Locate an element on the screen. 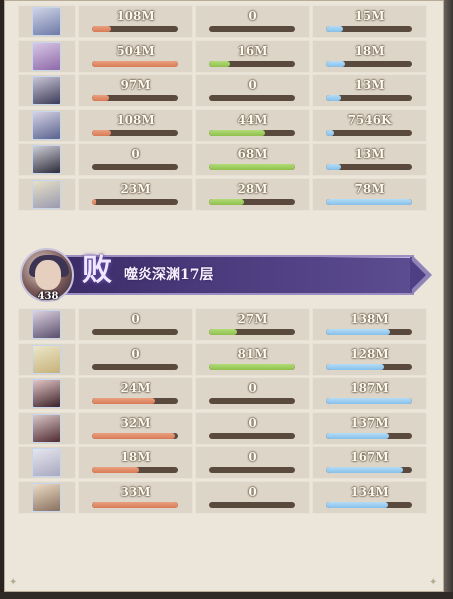 The image size is (453, 599). heal-value: 167M is located at coordinates (369, 457).